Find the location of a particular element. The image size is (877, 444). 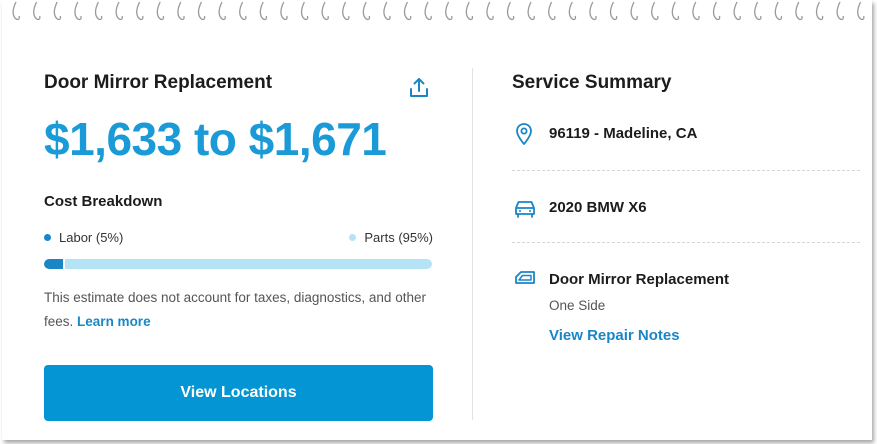

location-row: 96119 - Madeline, CA is located at coordinates (686, 134).